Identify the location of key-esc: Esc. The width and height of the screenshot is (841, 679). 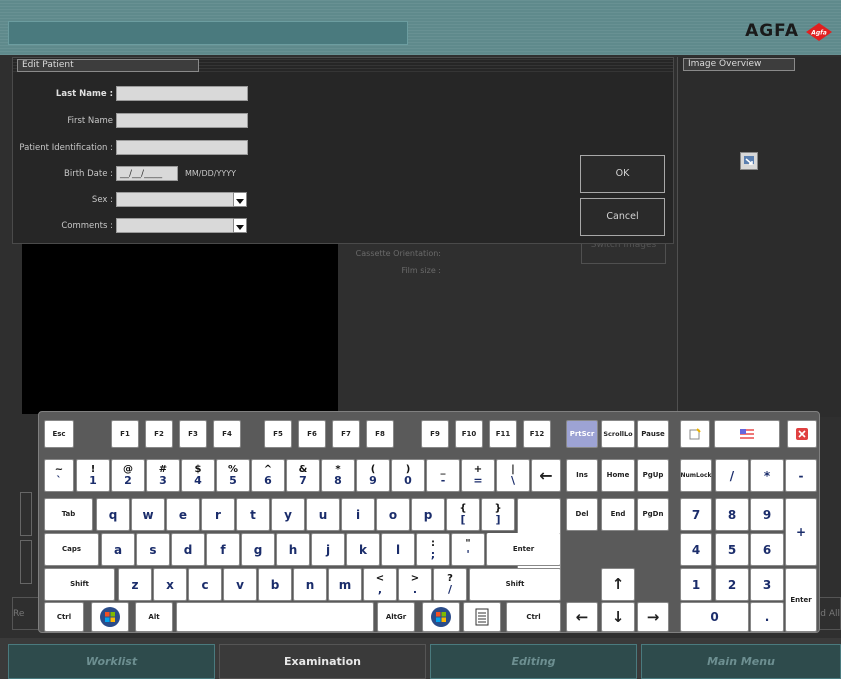
(59, 434).